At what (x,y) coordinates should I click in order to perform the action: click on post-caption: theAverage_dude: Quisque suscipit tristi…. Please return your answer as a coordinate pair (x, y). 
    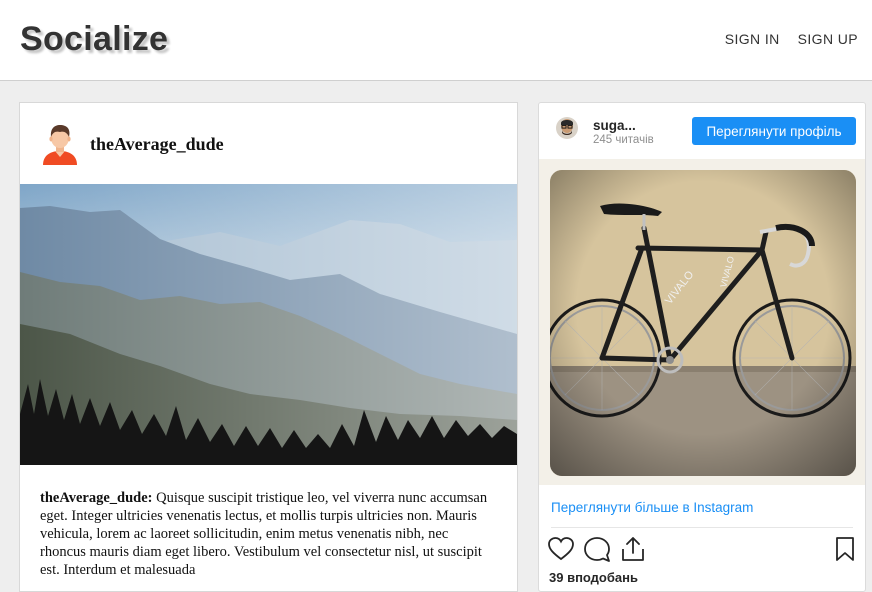
    Looking at the image, I should click on (267, 534).